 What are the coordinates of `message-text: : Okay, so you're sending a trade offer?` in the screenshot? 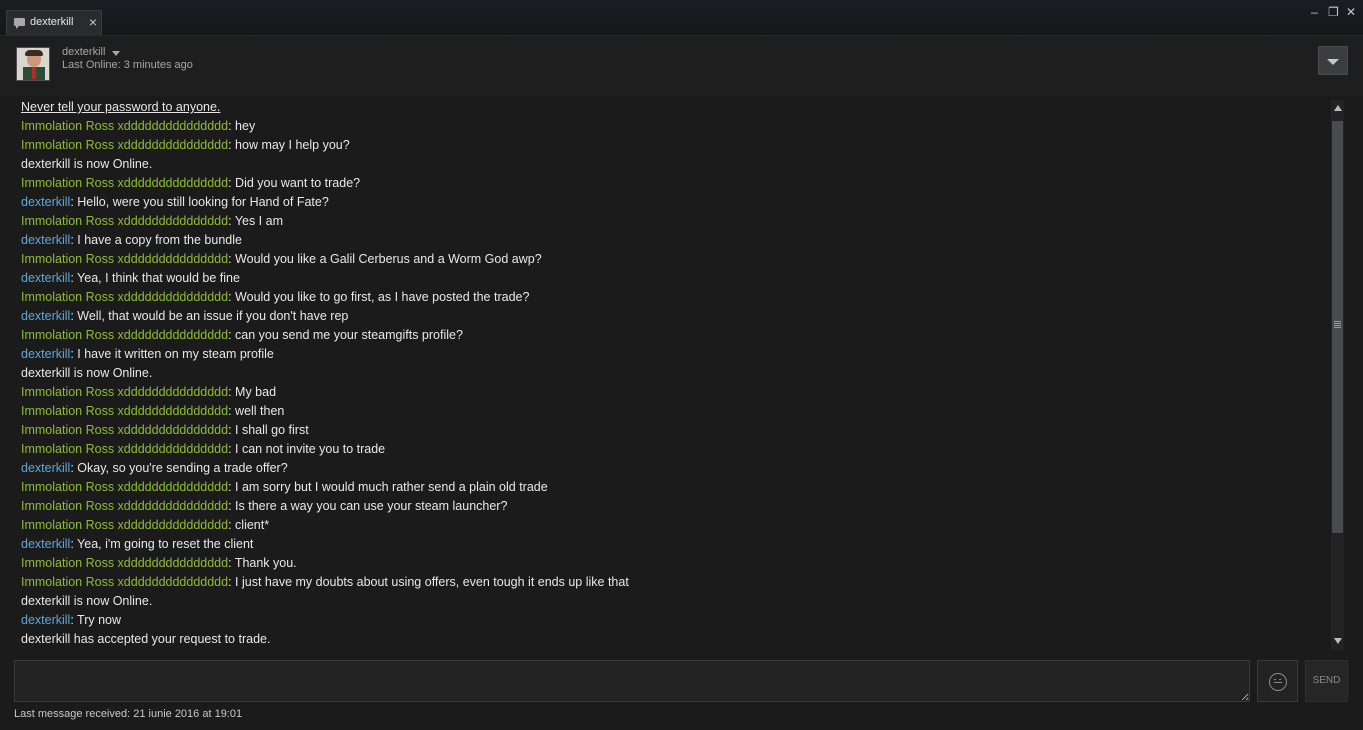 It's located at (179, 468).